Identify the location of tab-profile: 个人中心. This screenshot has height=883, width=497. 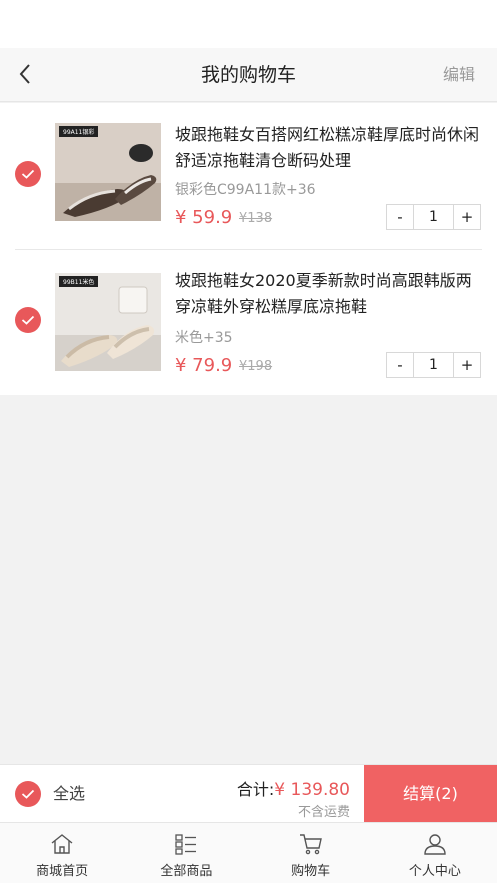
(435, 853).